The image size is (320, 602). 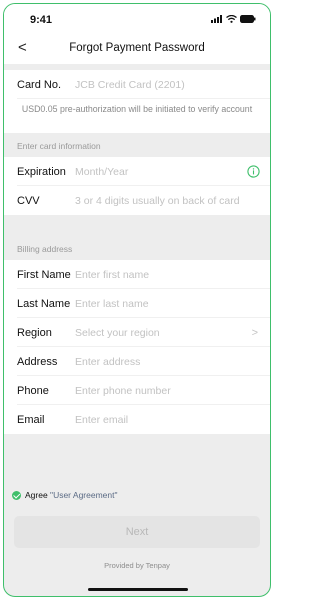 What do you see at coordinates (33, 390) in the screenshot?
I see `phone-label: Phone` at bounding box center [33, 390].